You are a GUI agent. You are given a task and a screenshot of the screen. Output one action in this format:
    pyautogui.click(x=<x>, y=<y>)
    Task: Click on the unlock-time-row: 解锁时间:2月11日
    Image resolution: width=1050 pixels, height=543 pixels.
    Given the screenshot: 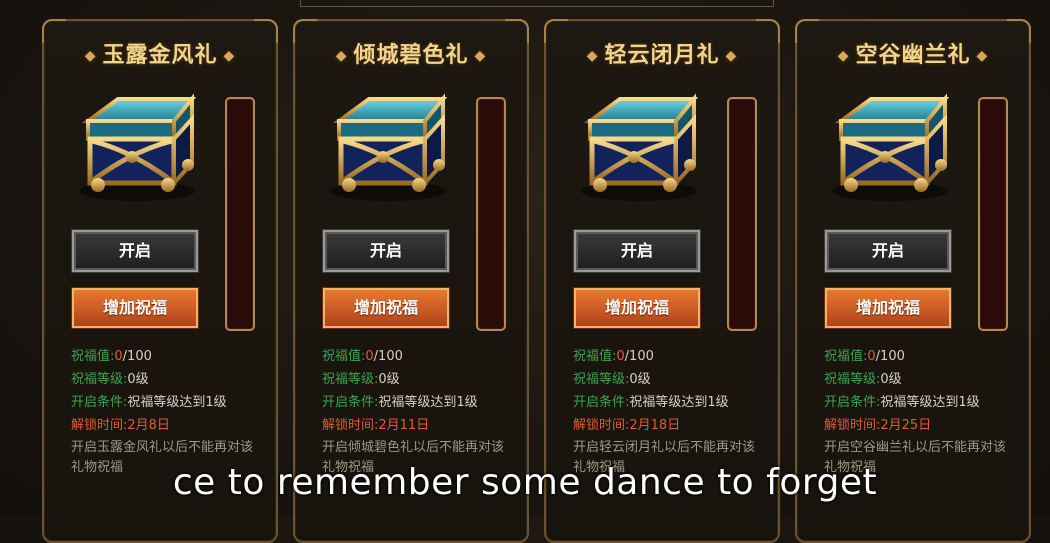 What is the action you would take?
    pyautogui.click(x=375, y=425)
    